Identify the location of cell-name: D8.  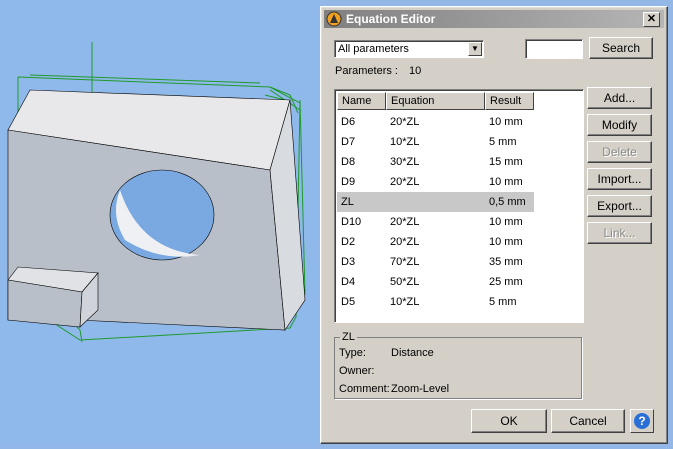
(348, 162).